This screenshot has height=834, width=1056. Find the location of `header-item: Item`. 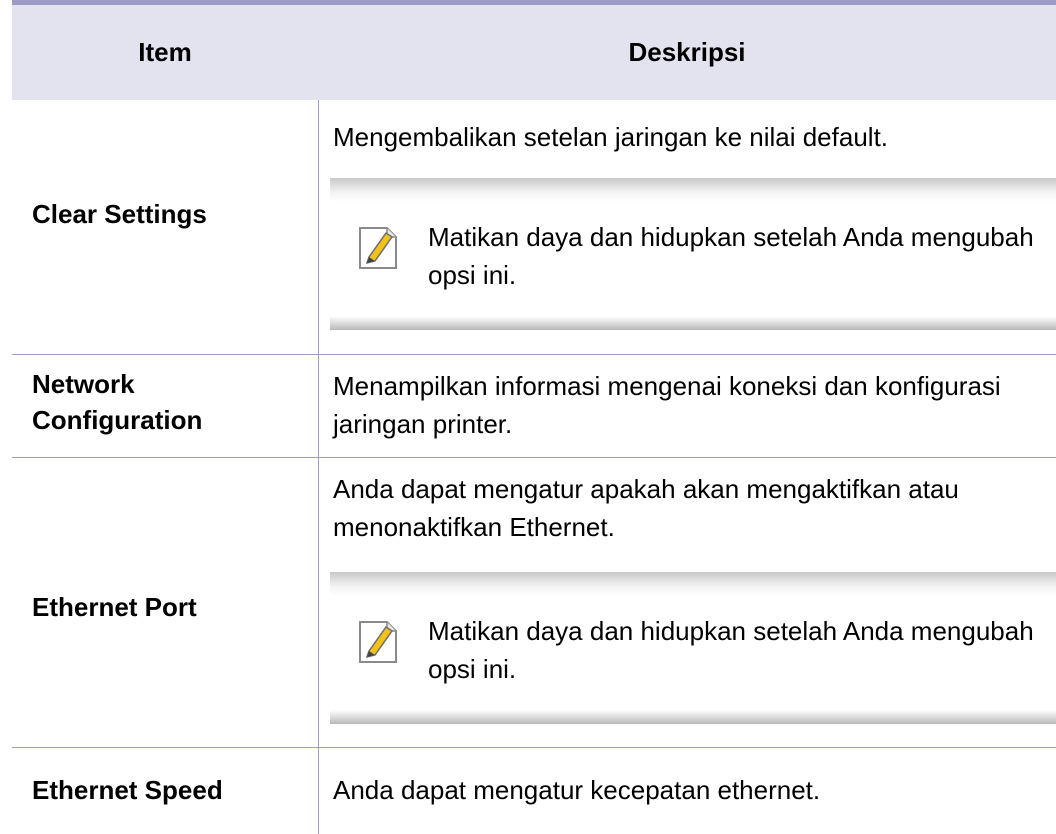

header-item: Item is located at coordinates (165, 52).